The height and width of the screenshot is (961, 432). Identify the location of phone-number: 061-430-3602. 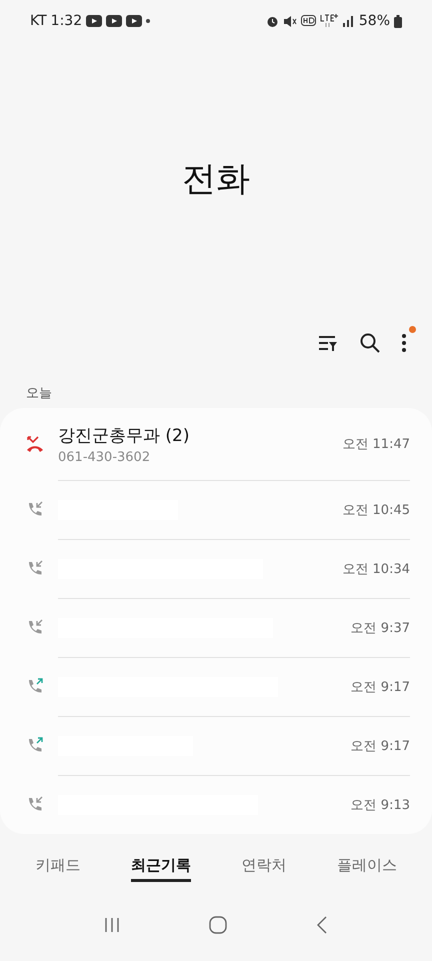
(105, 457).